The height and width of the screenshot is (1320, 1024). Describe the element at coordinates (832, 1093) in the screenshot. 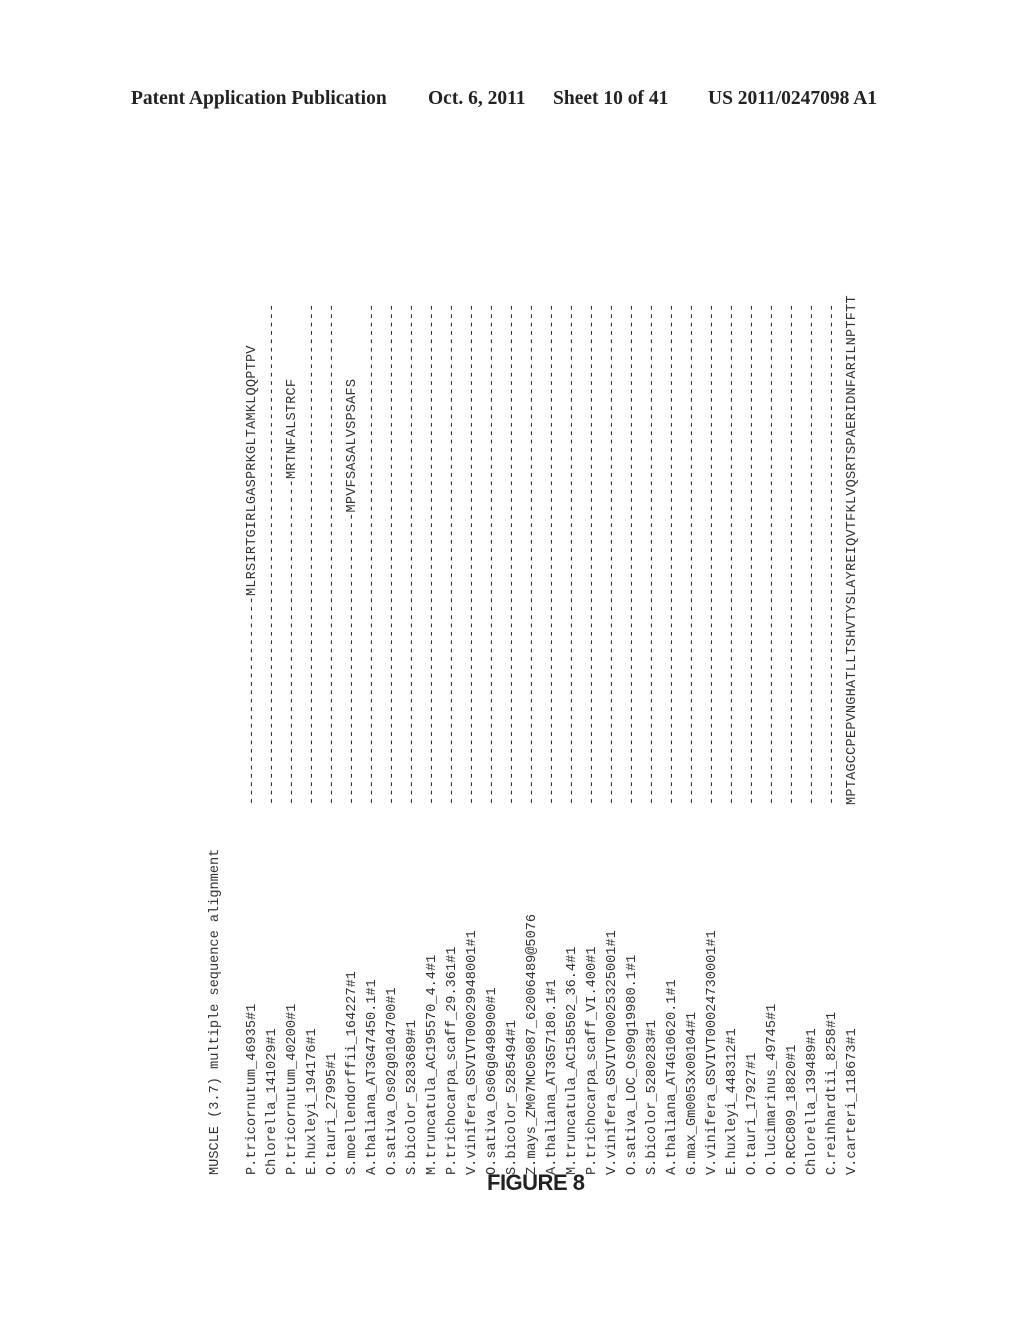

I see `sequence-name: C.reinhardtii_8258#1` at that location.